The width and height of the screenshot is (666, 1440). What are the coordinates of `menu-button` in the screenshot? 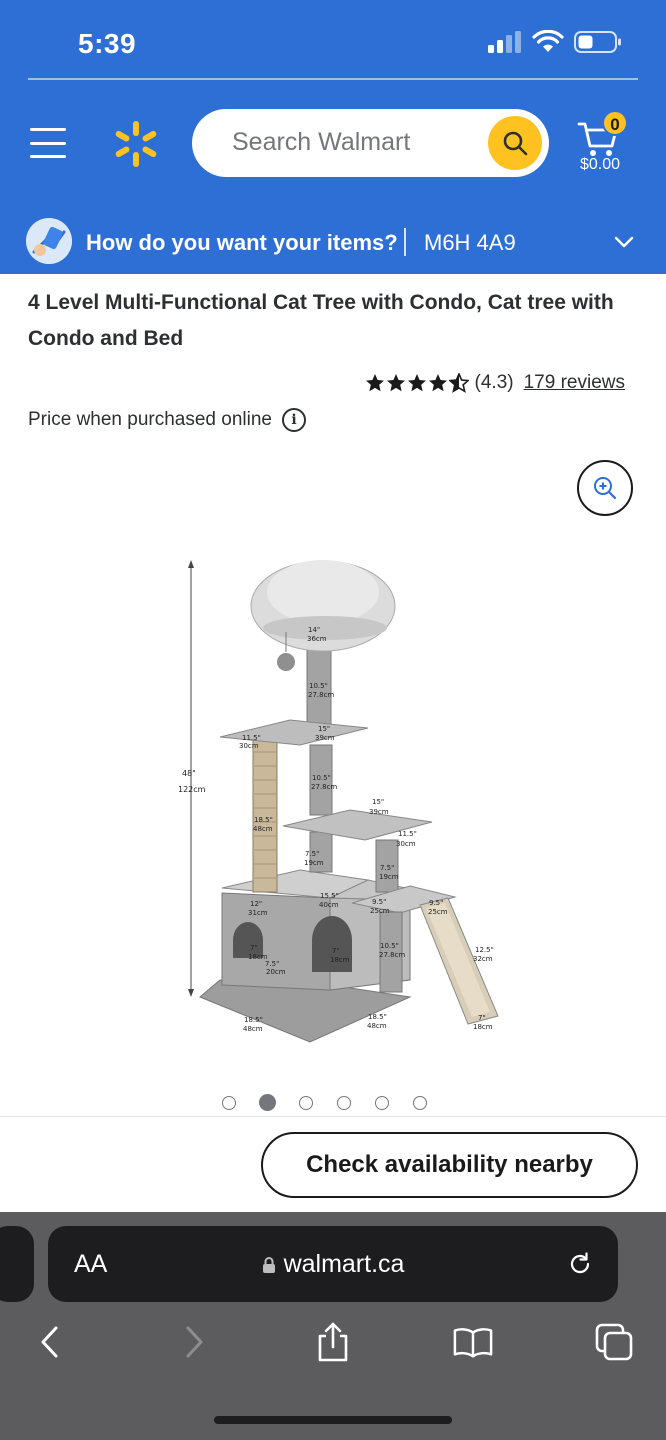 It's located at (48, 143).